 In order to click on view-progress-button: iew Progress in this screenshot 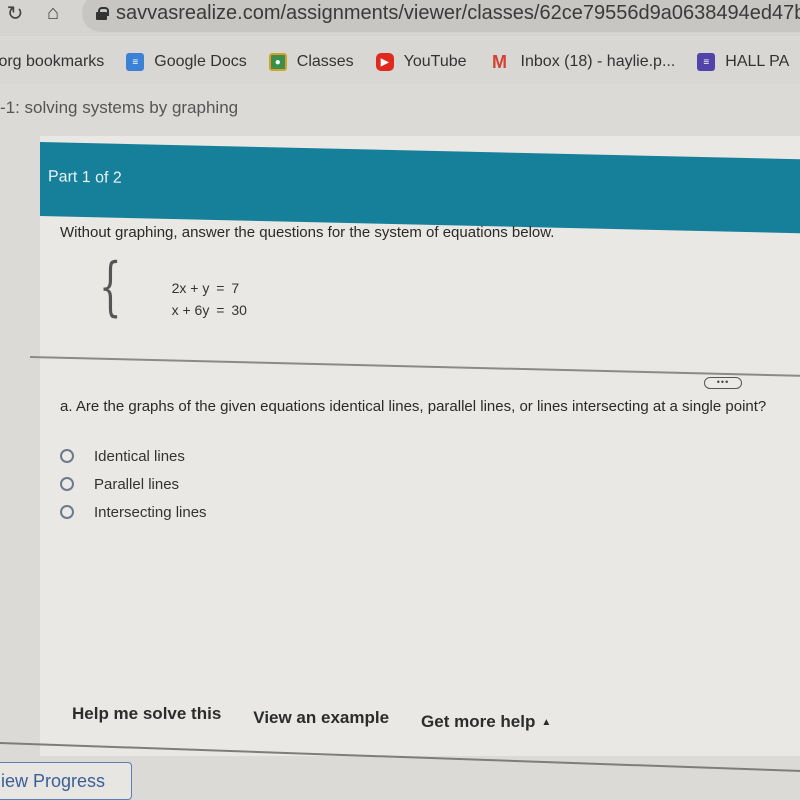, I will do `click(66, 781)`.